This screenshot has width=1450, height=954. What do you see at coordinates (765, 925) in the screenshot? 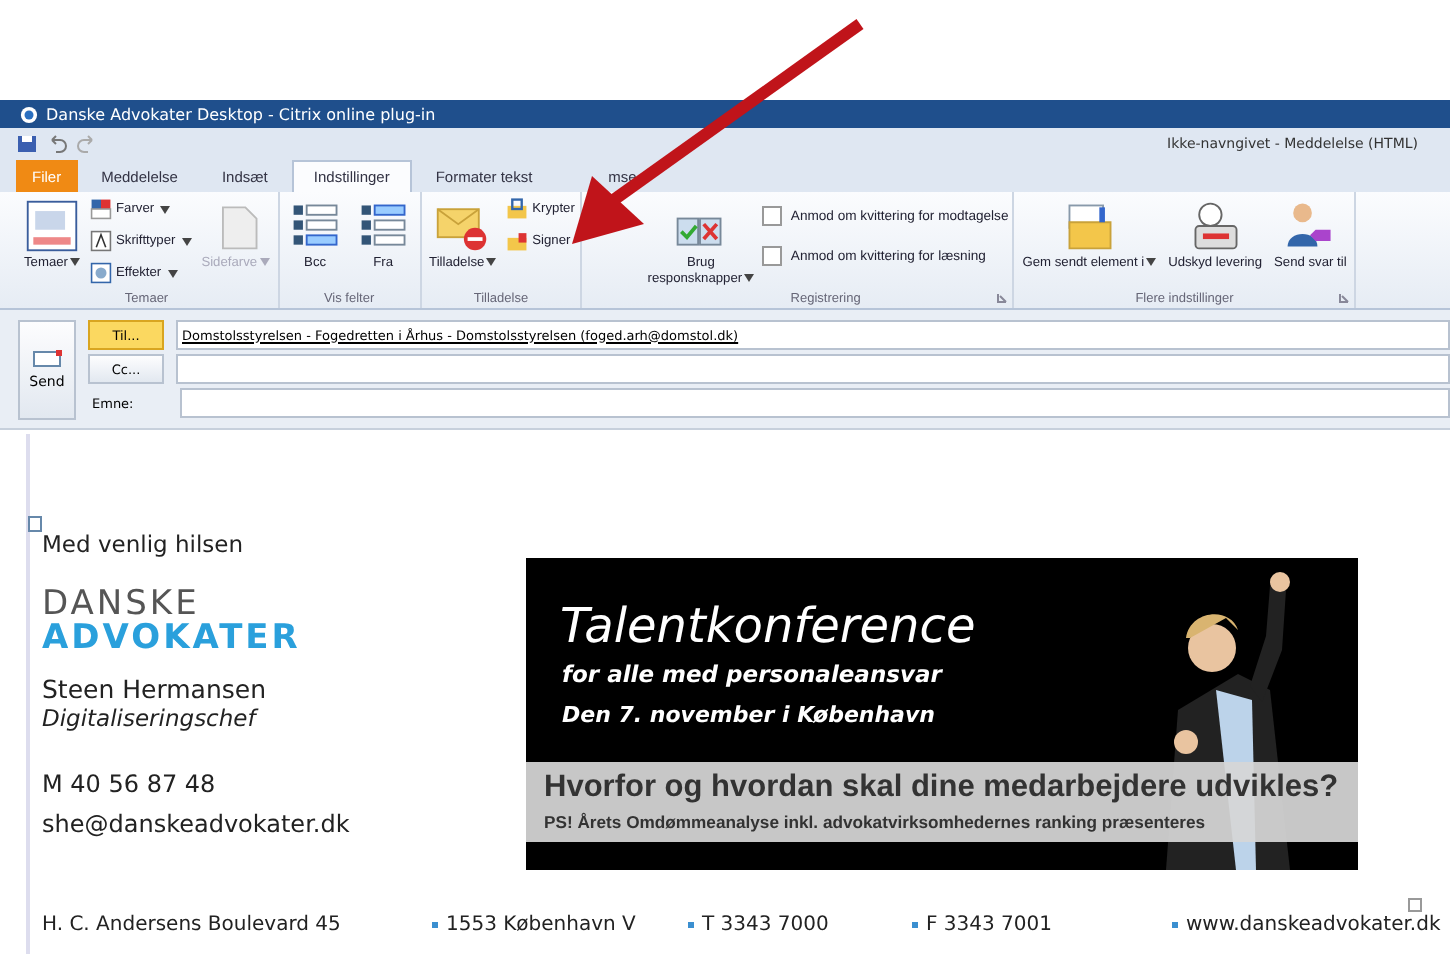
I see `footer-text: T 3343 7000` at bounding box center [765, 925].